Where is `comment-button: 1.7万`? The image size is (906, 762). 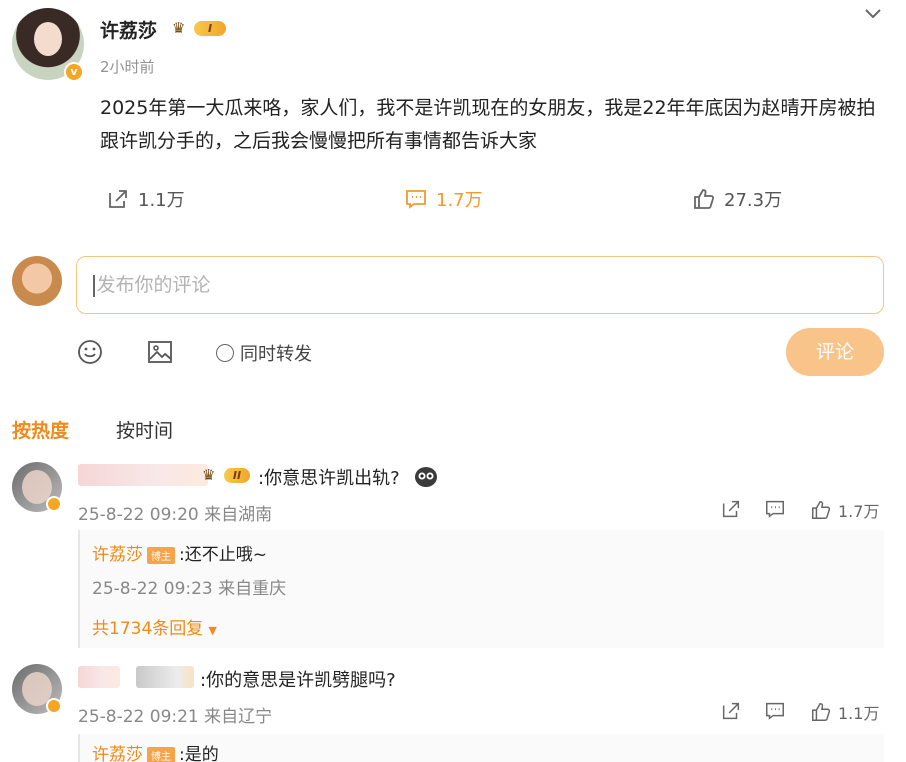 comment-button: 1.7万 is located at coordinates (443, 199).